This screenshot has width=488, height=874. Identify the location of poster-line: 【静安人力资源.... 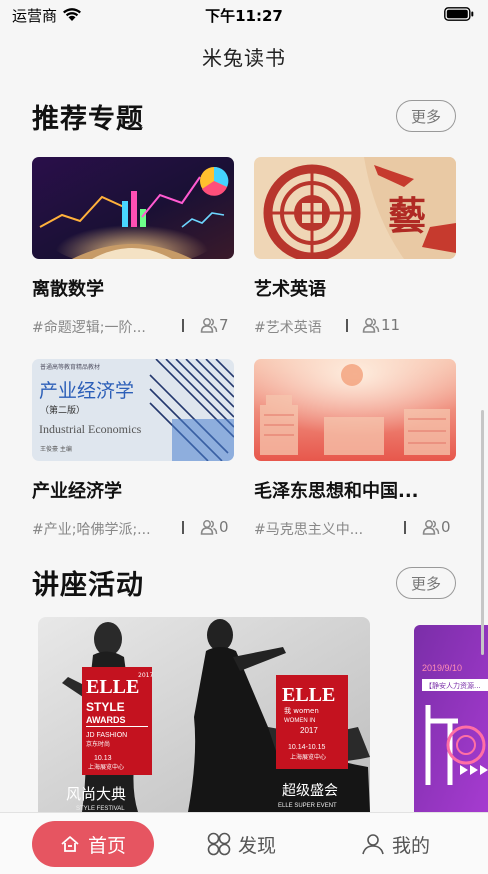
(453, 685).